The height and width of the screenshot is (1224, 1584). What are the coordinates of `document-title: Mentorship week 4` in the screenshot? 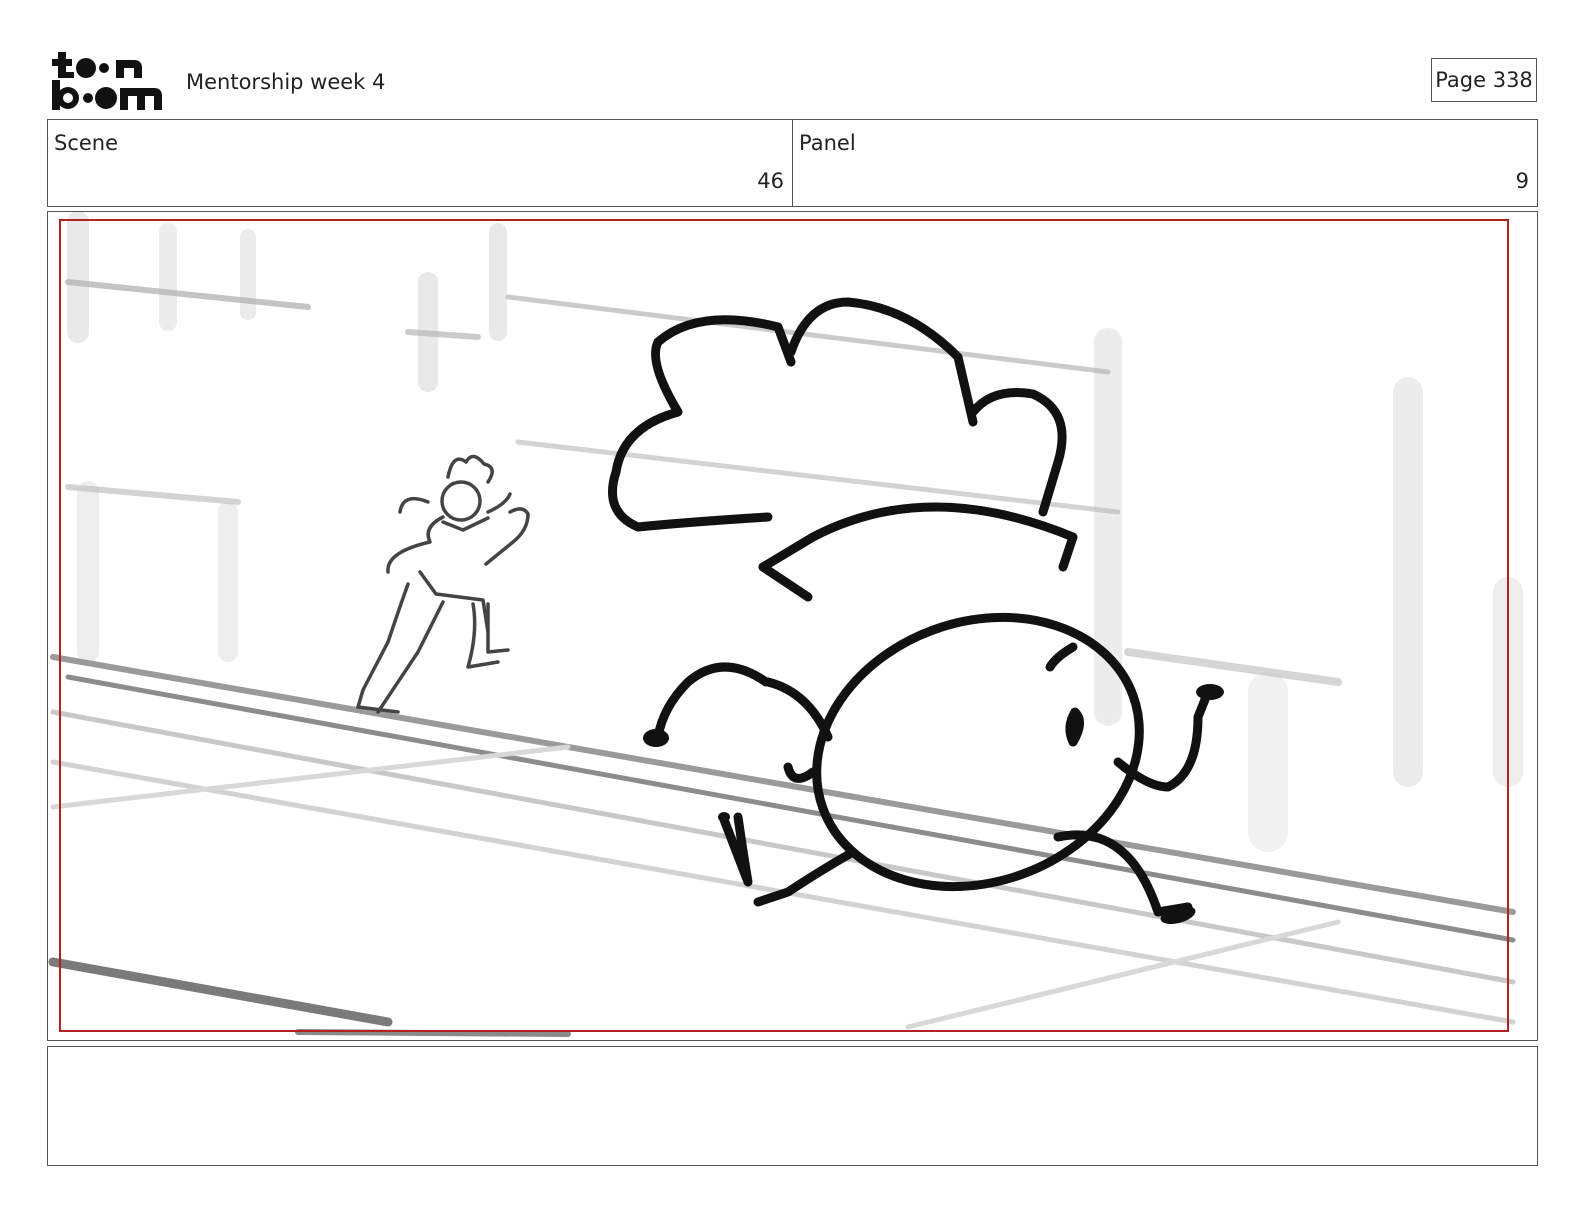 It's located at (286, 82).